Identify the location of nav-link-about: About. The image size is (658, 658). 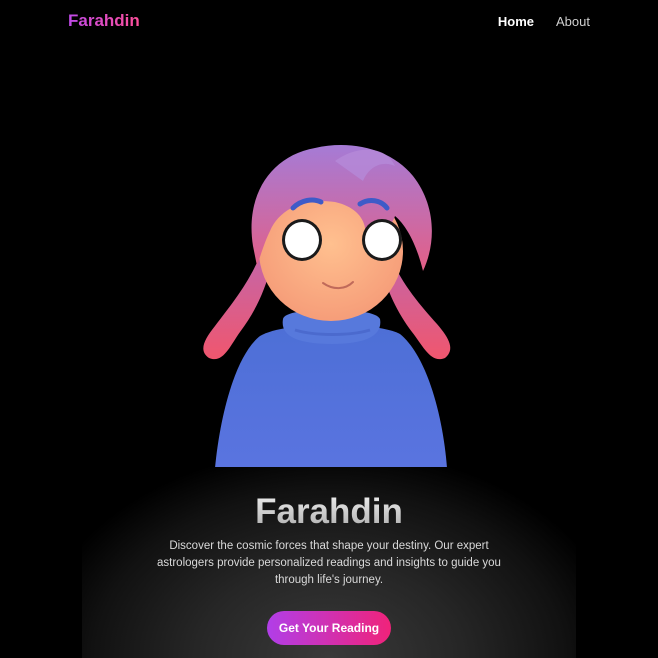
(573, 21).